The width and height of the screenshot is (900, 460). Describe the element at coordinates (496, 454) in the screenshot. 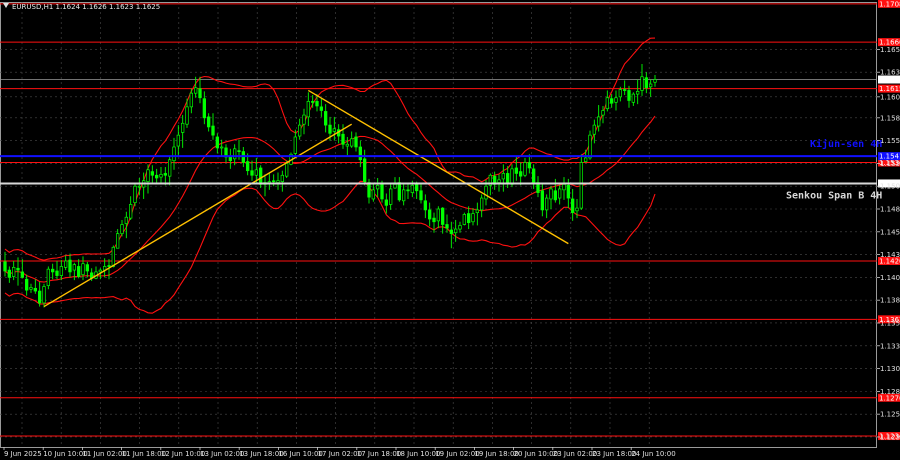

I see `x-tick-label: 19 Jun 18:00` at that location.